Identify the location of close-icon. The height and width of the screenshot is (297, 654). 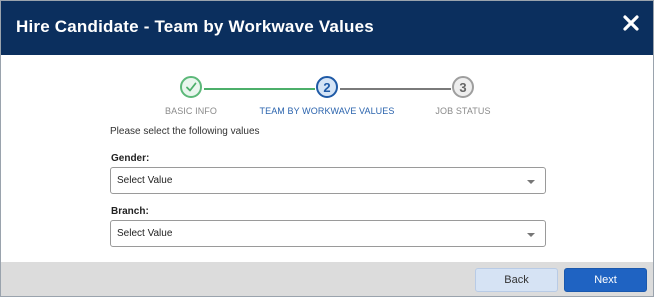
(631, 23).